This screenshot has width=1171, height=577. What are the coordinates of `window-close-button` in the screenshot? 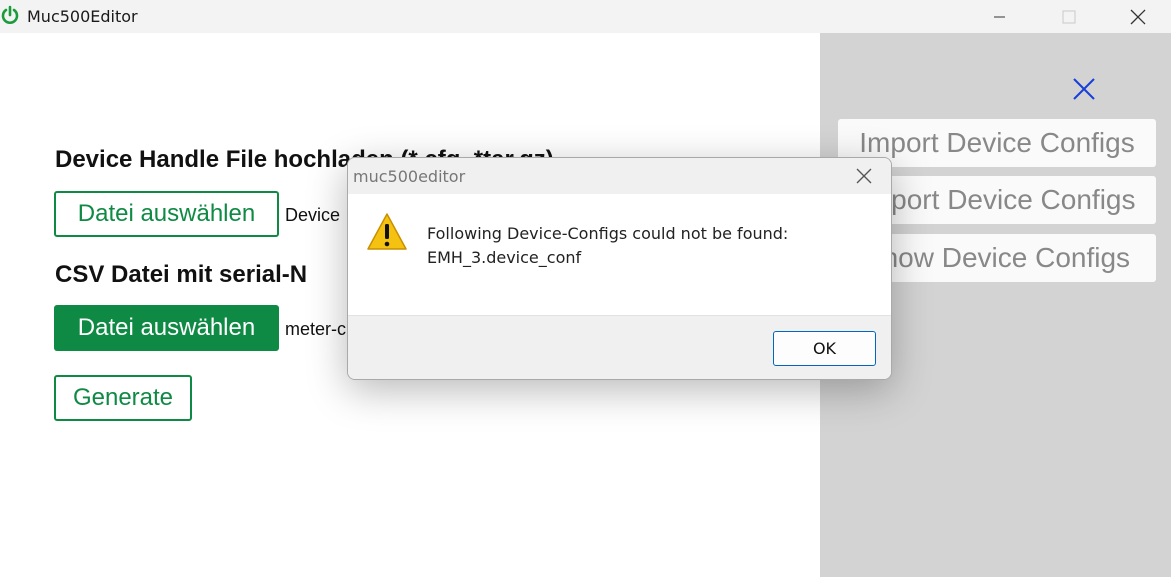 It's located at (1138, 16).